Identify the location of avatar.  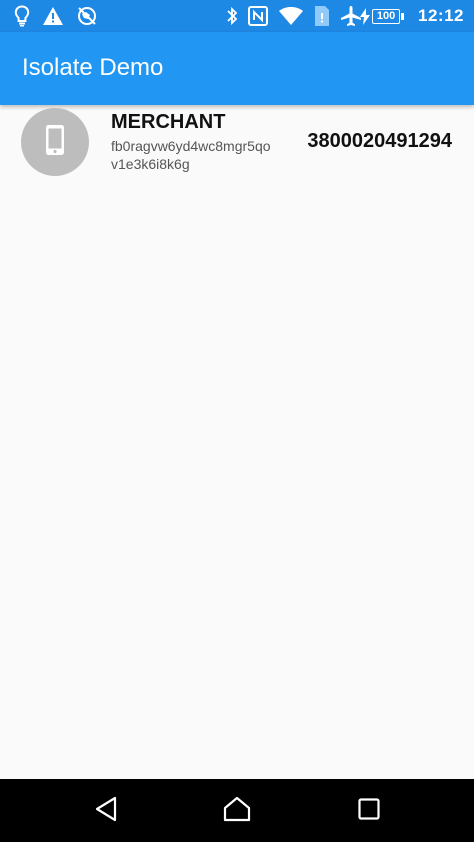
(55, 142).